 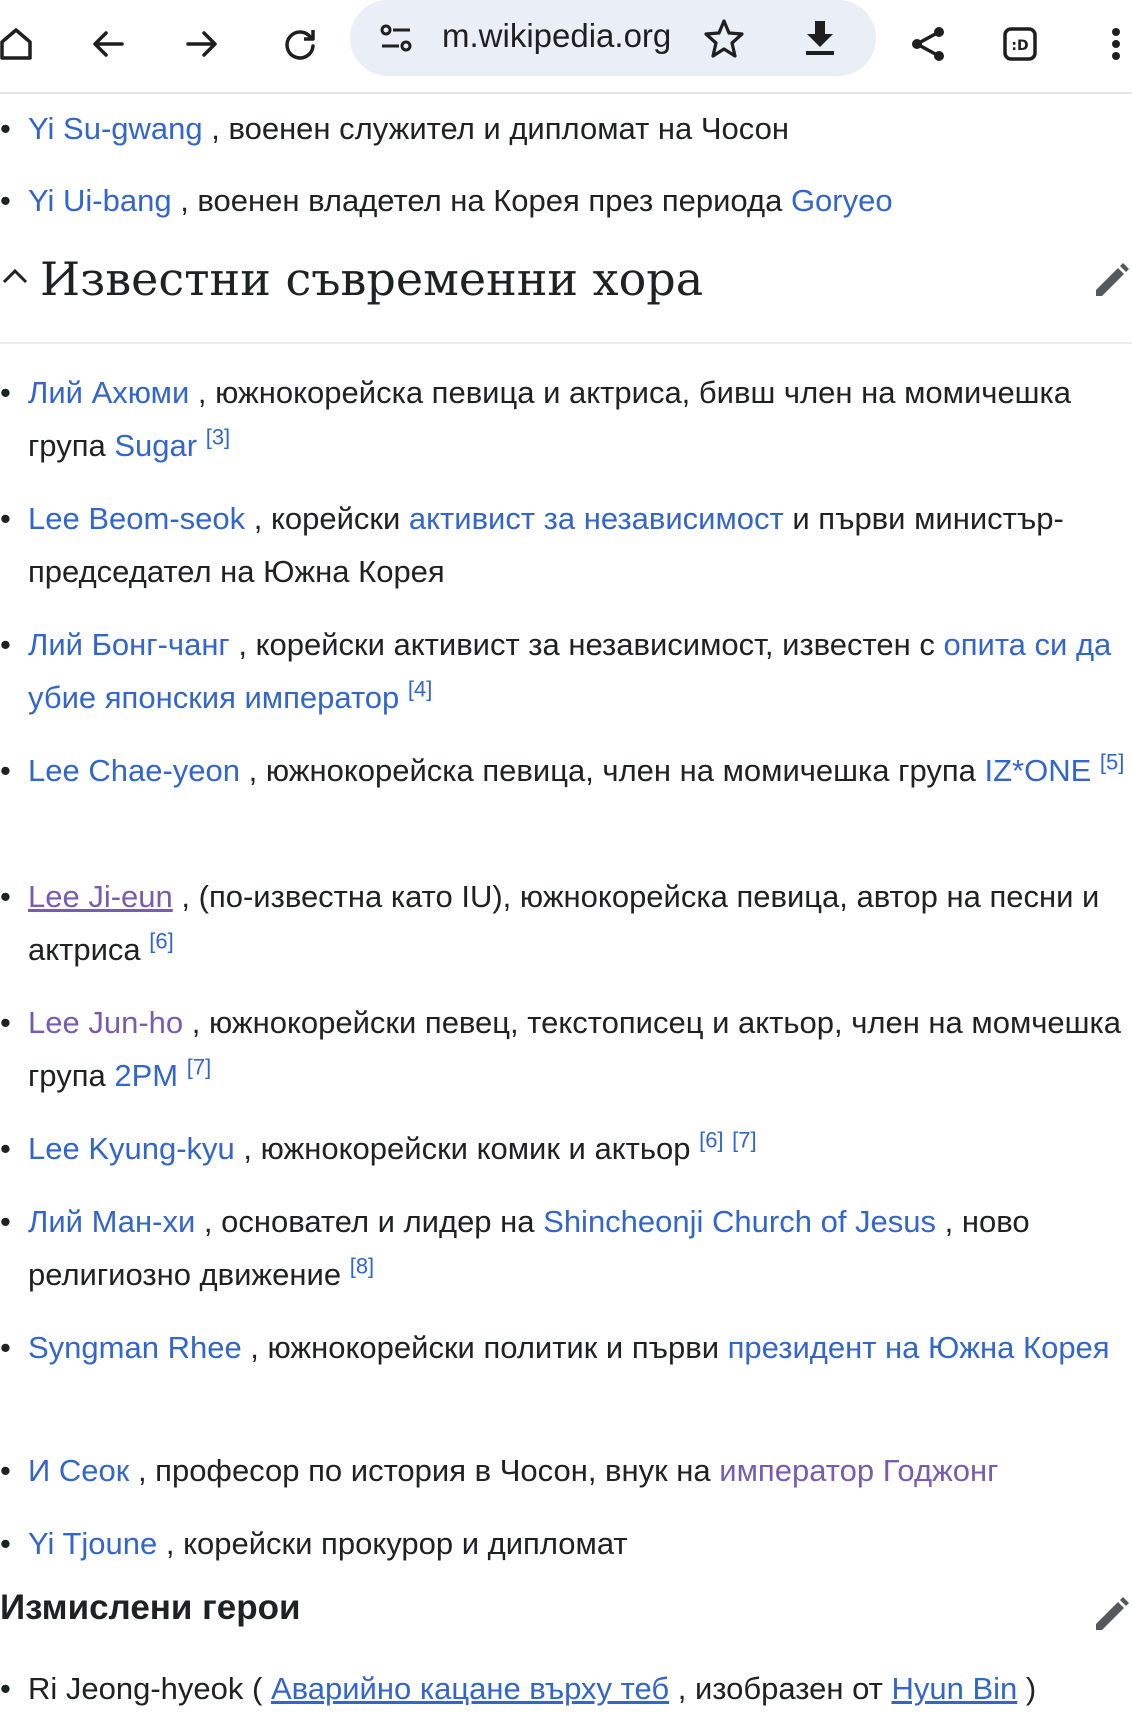 What do you see at coordinates (155, 445) in the screenshot?
I see `topic-link: Sugar` at bounding box center [155, 445].